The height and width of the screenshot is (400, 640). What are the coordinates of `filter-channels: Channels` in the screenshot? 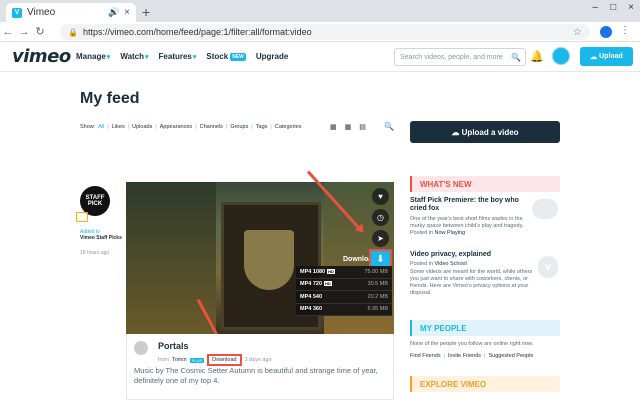 It's located at (211, 127).